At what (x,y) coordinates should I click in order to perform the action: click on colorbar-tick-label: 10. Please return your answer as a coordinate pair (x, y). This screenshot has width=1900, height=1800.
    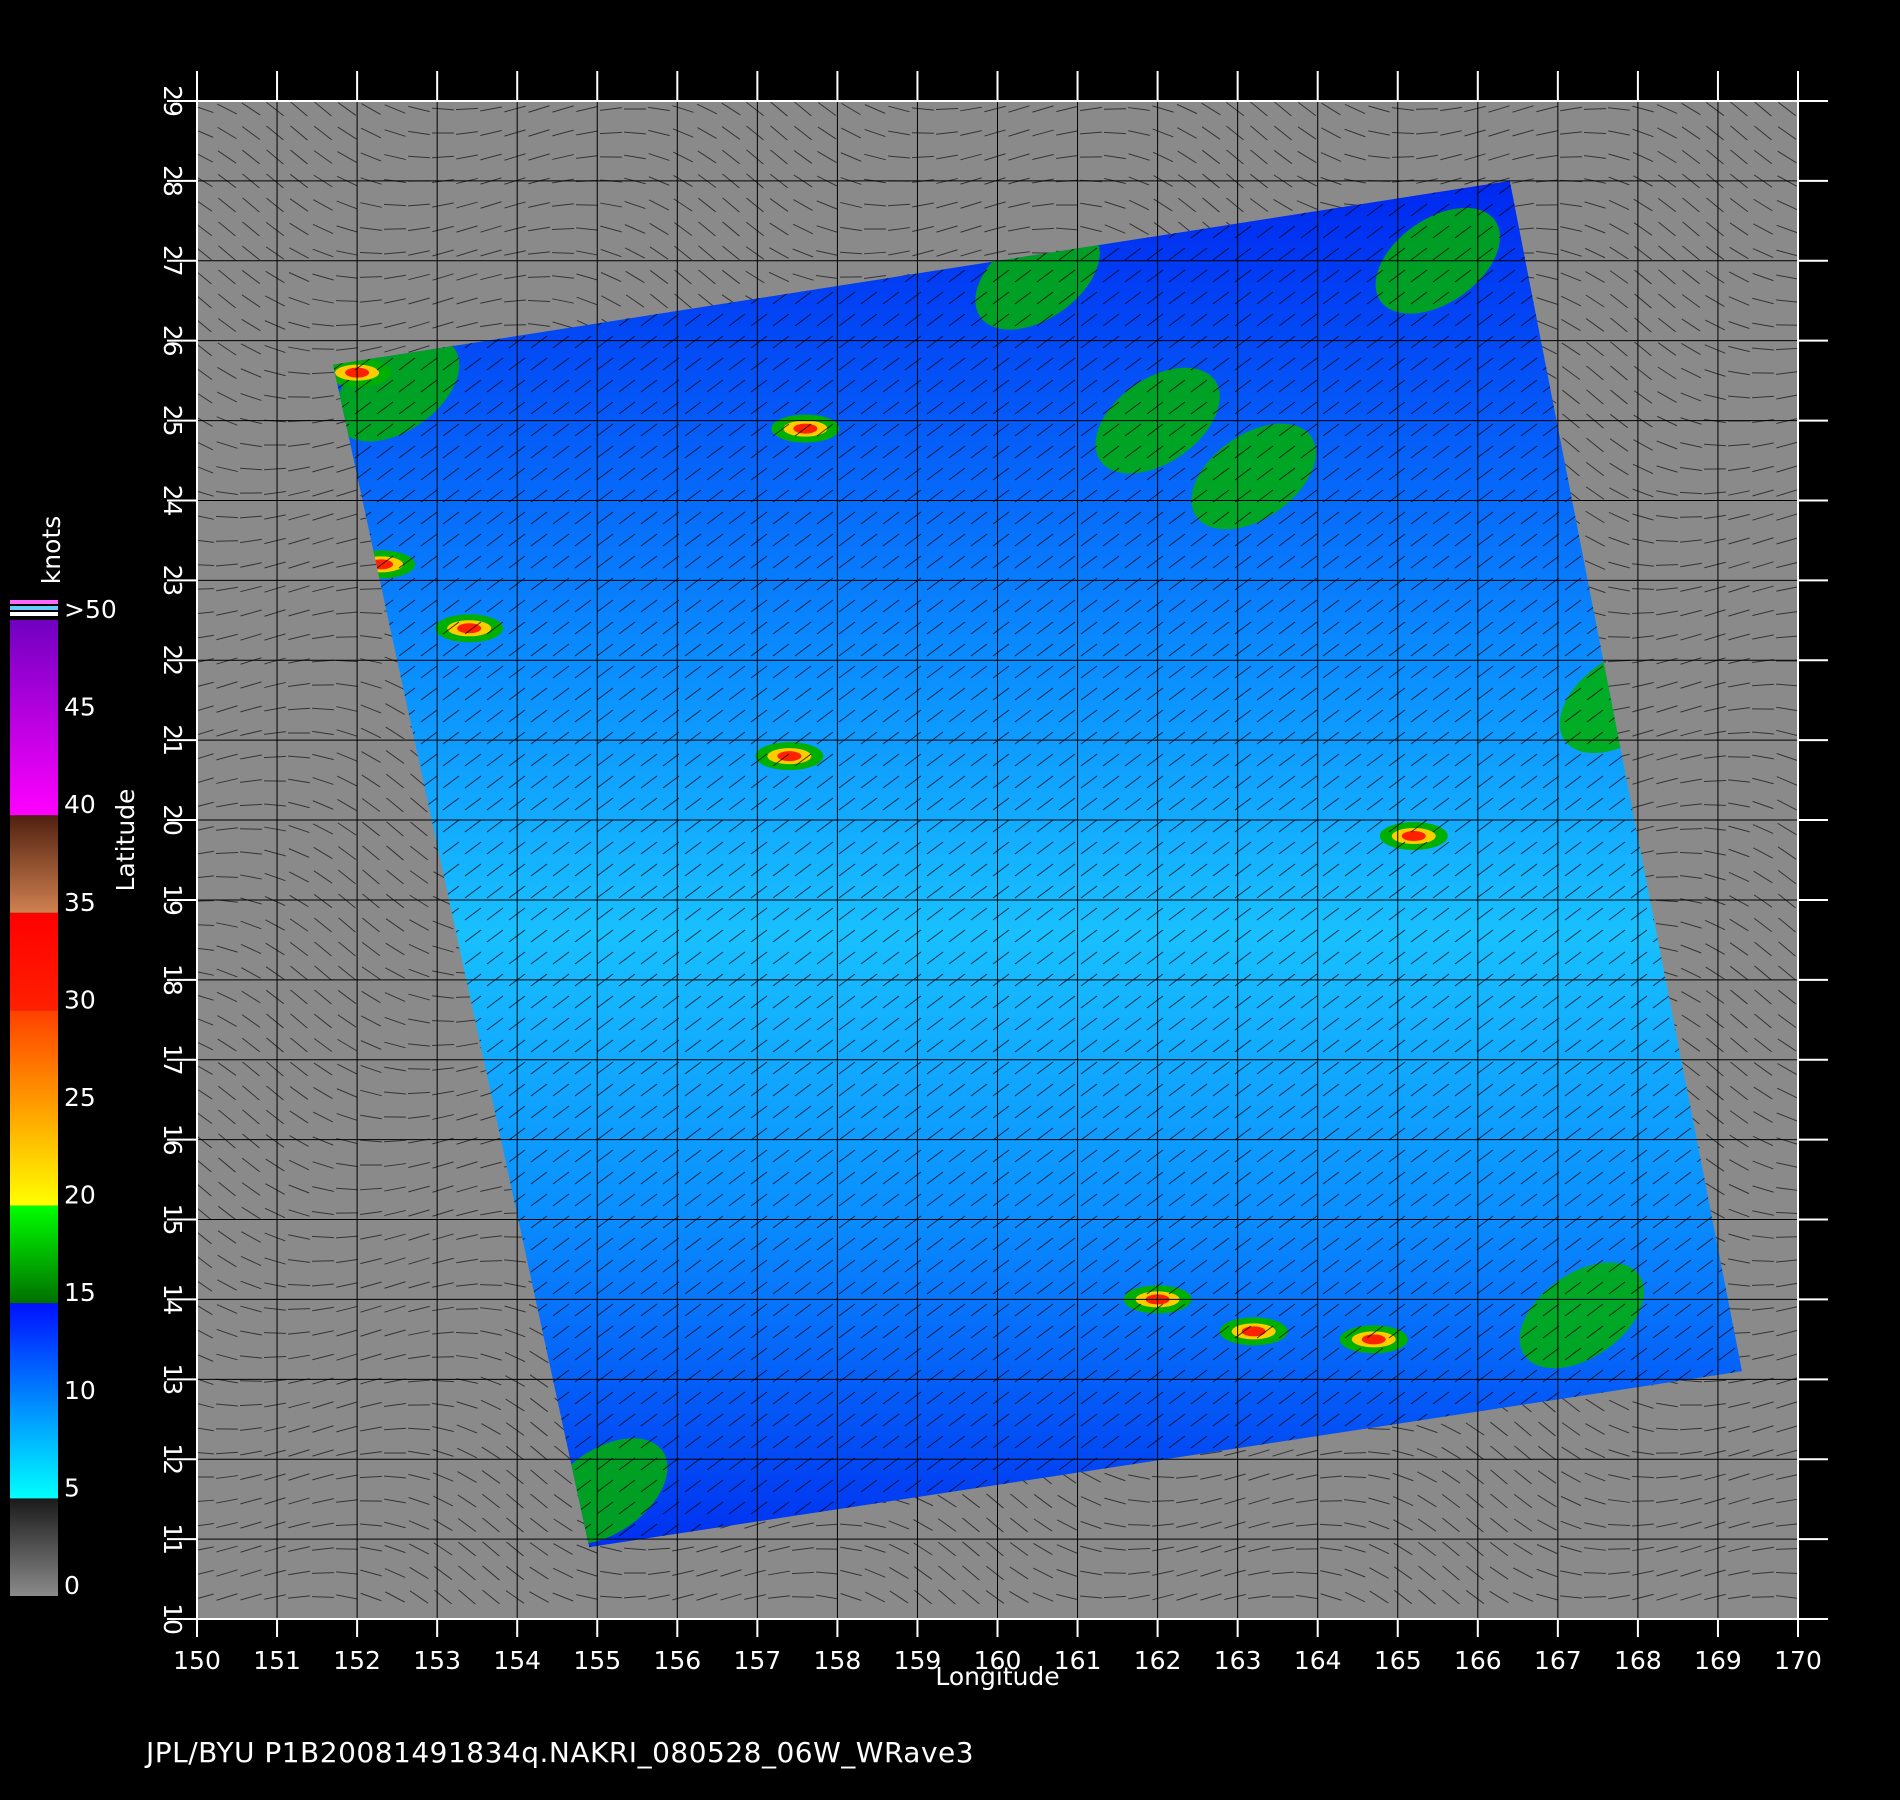
    Looking at the image, I should click on (80, 1390).